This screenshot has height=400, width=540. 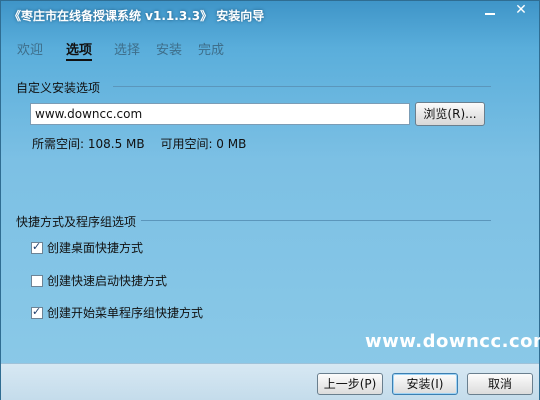 I want to click on window-title: 《枣庄市在线备授课系统 v1.1.3.3》 安装向导, so click(x=137, y=16).